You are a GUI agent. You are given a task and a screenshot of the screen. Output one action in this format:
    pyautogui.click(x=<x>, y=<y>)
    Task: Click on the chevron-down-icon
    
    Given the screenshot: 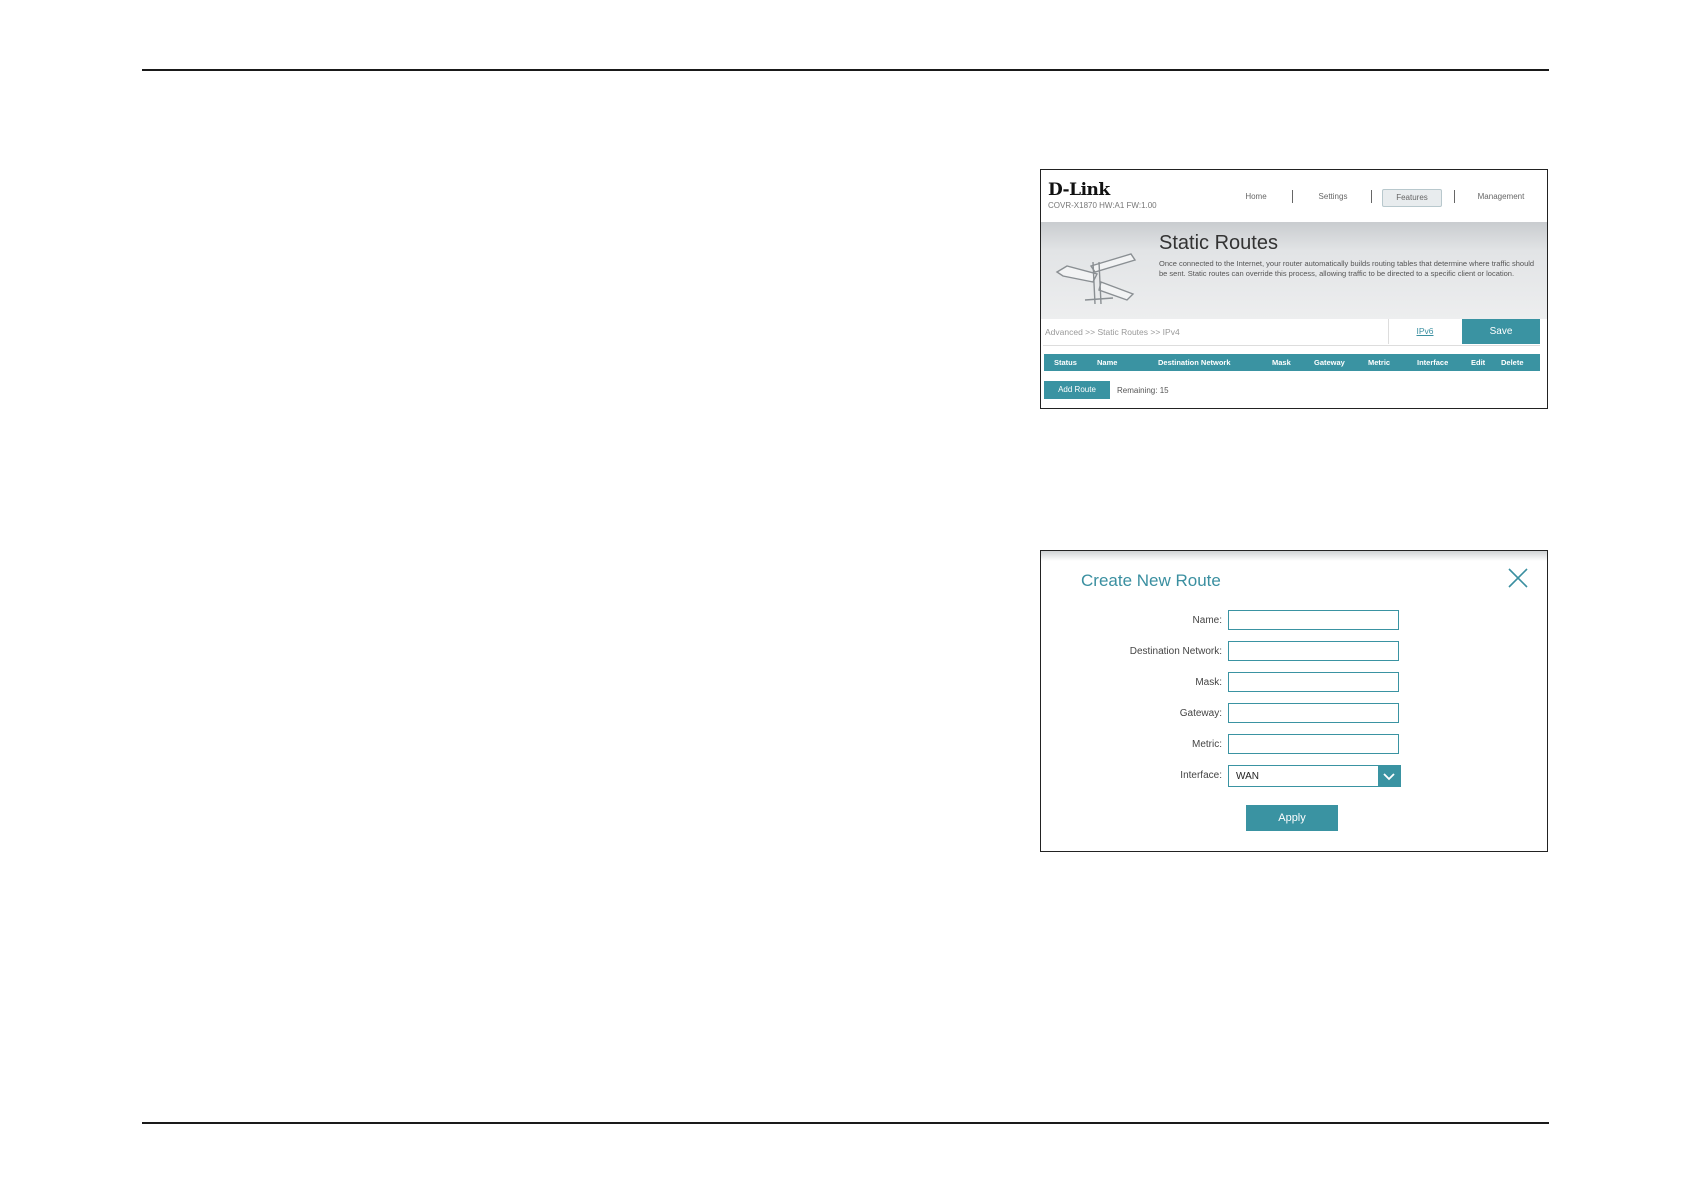 What is the action you would take?
    pyautogui.click(x=1389, y=777)
    